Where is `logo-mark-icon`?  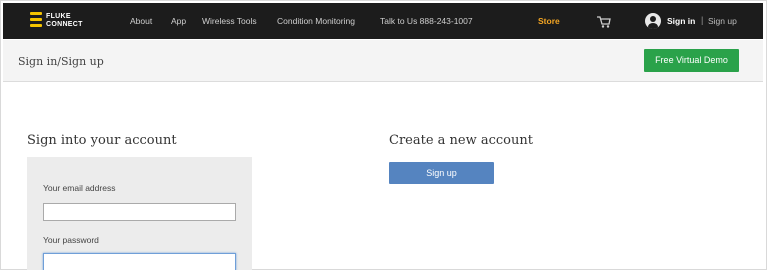 logo-mark-icon is located at coordinates (36, 20).